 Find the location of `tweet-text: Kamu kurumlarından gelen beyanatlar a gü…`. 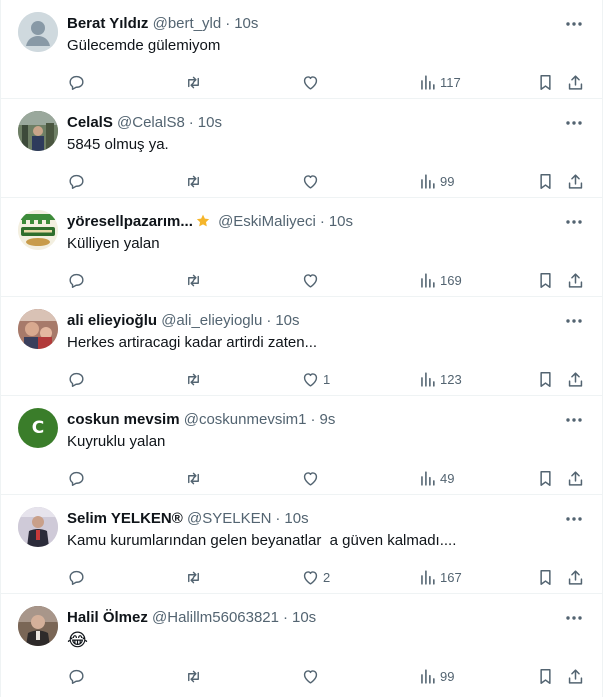

tweet-text: Kamu kurumlarından gelen beyanatlar a gü… is located at coordinates (262, 540).